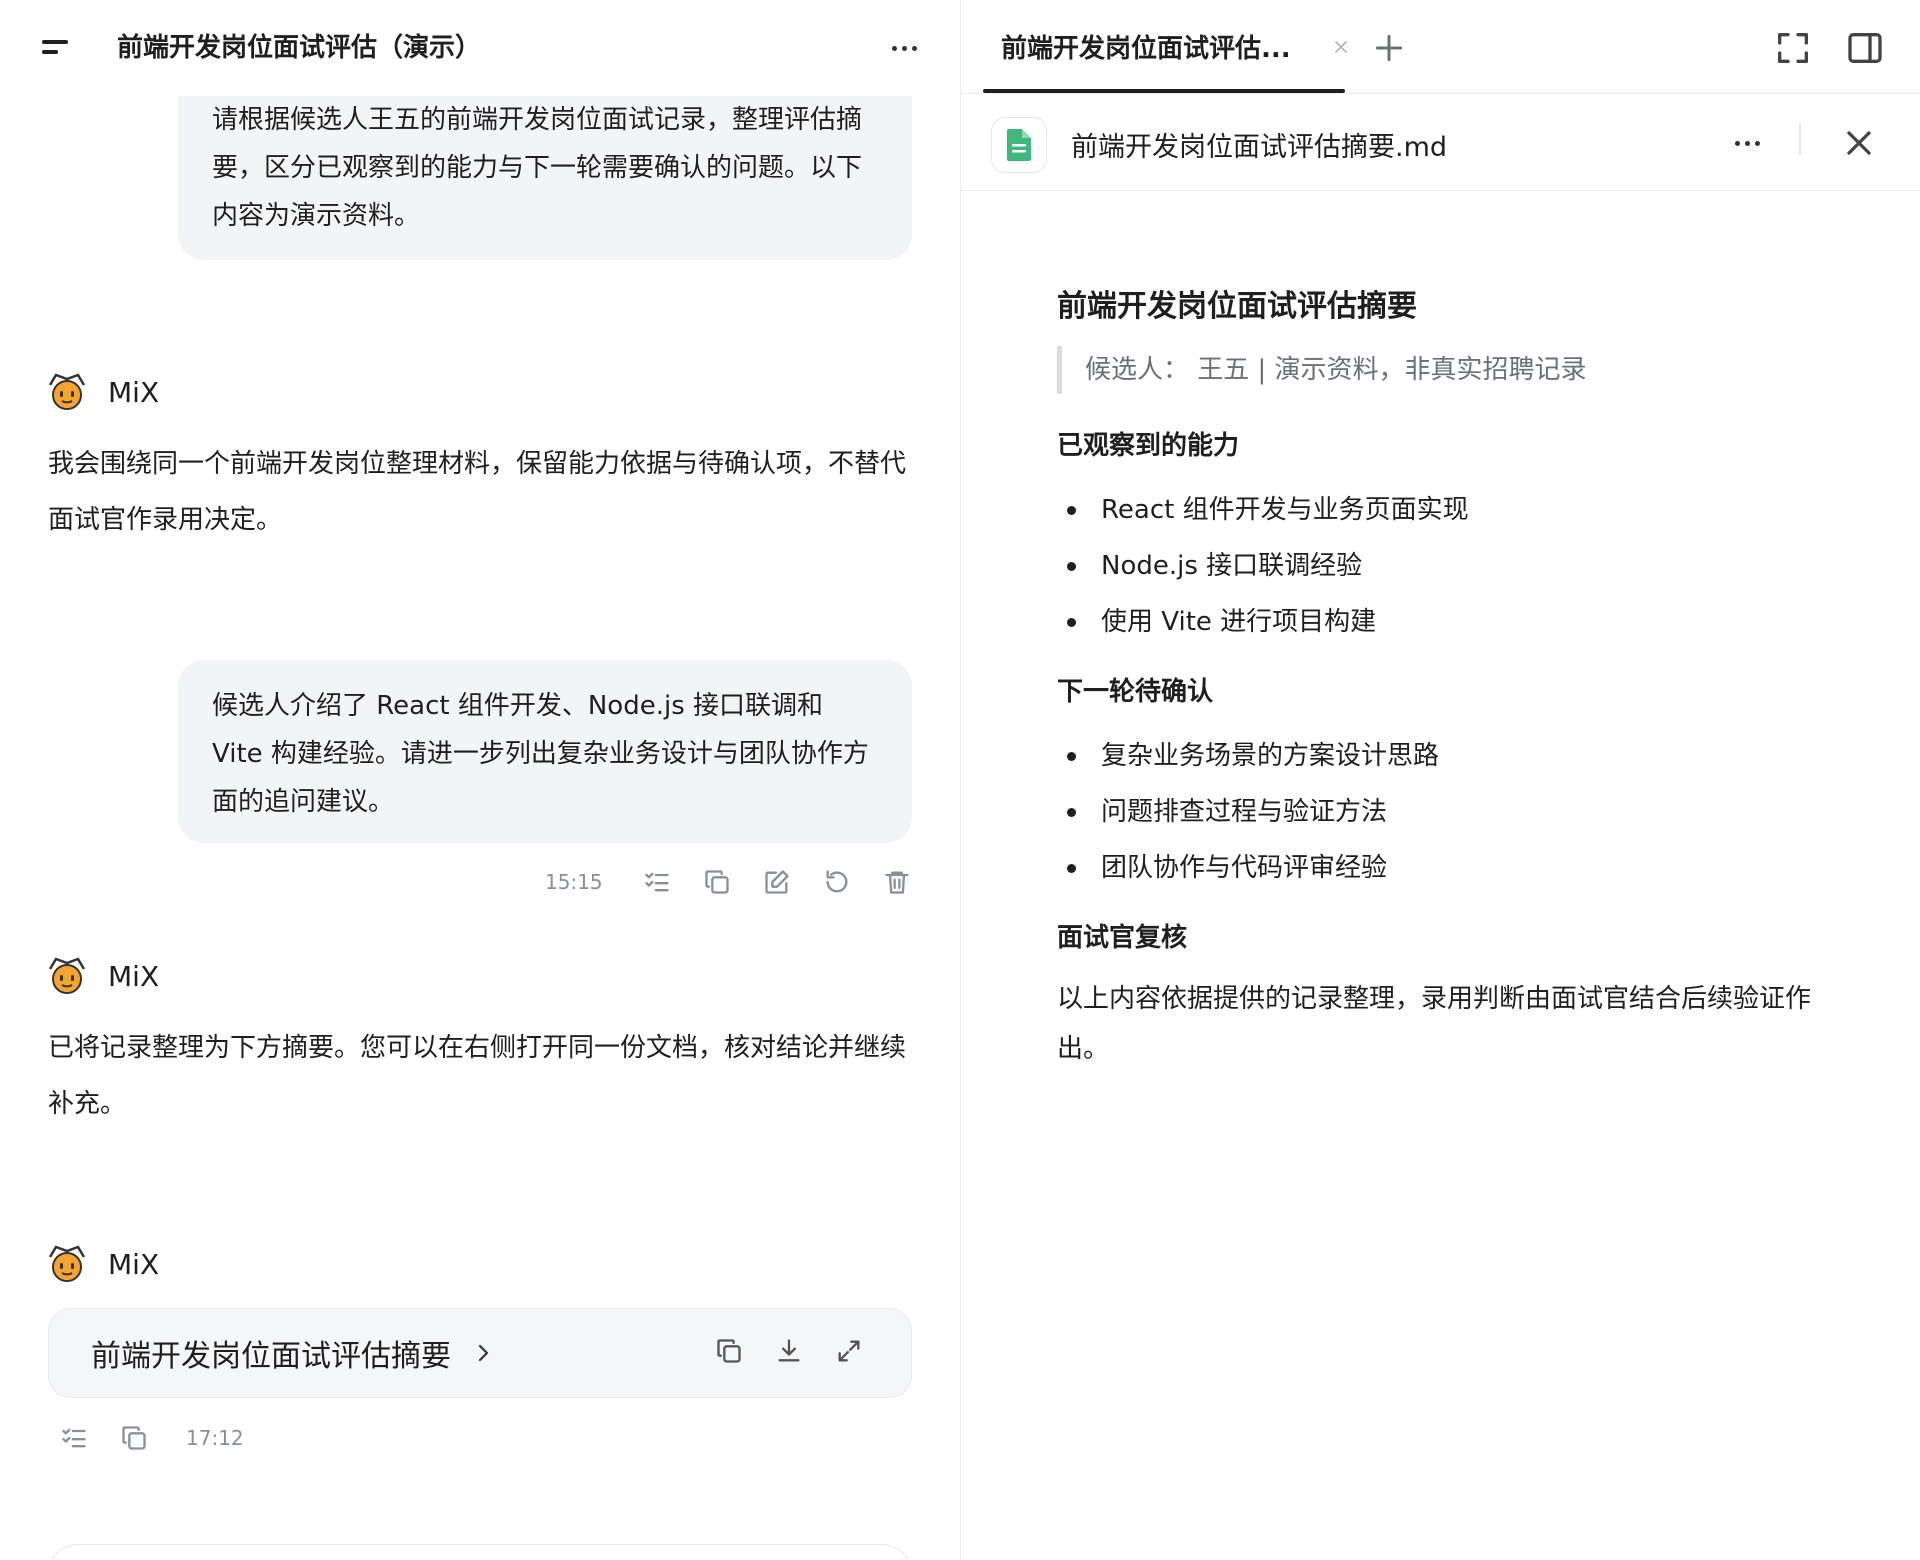 This screenshot has width=1920, height=1560. What do you see at coordinates (777, 882) in the screenshot?
I see `edit-icon` at bounding box center [777, 882].